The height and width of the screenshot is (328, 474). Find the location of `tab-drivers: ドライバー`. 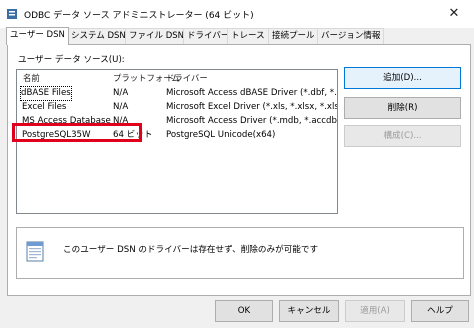

tab-drivers: ドライバー is located at coordinates (208, 36).